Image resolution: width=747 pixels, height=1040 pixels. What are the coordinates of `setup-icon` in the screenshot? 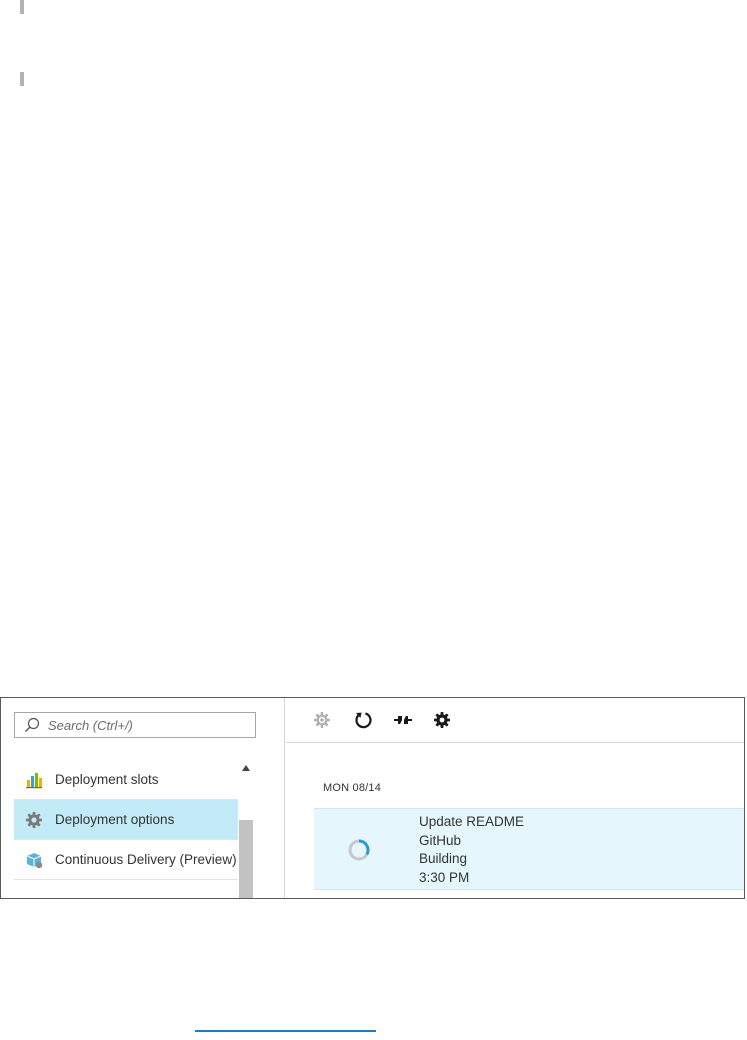 It's located at (322, 720).